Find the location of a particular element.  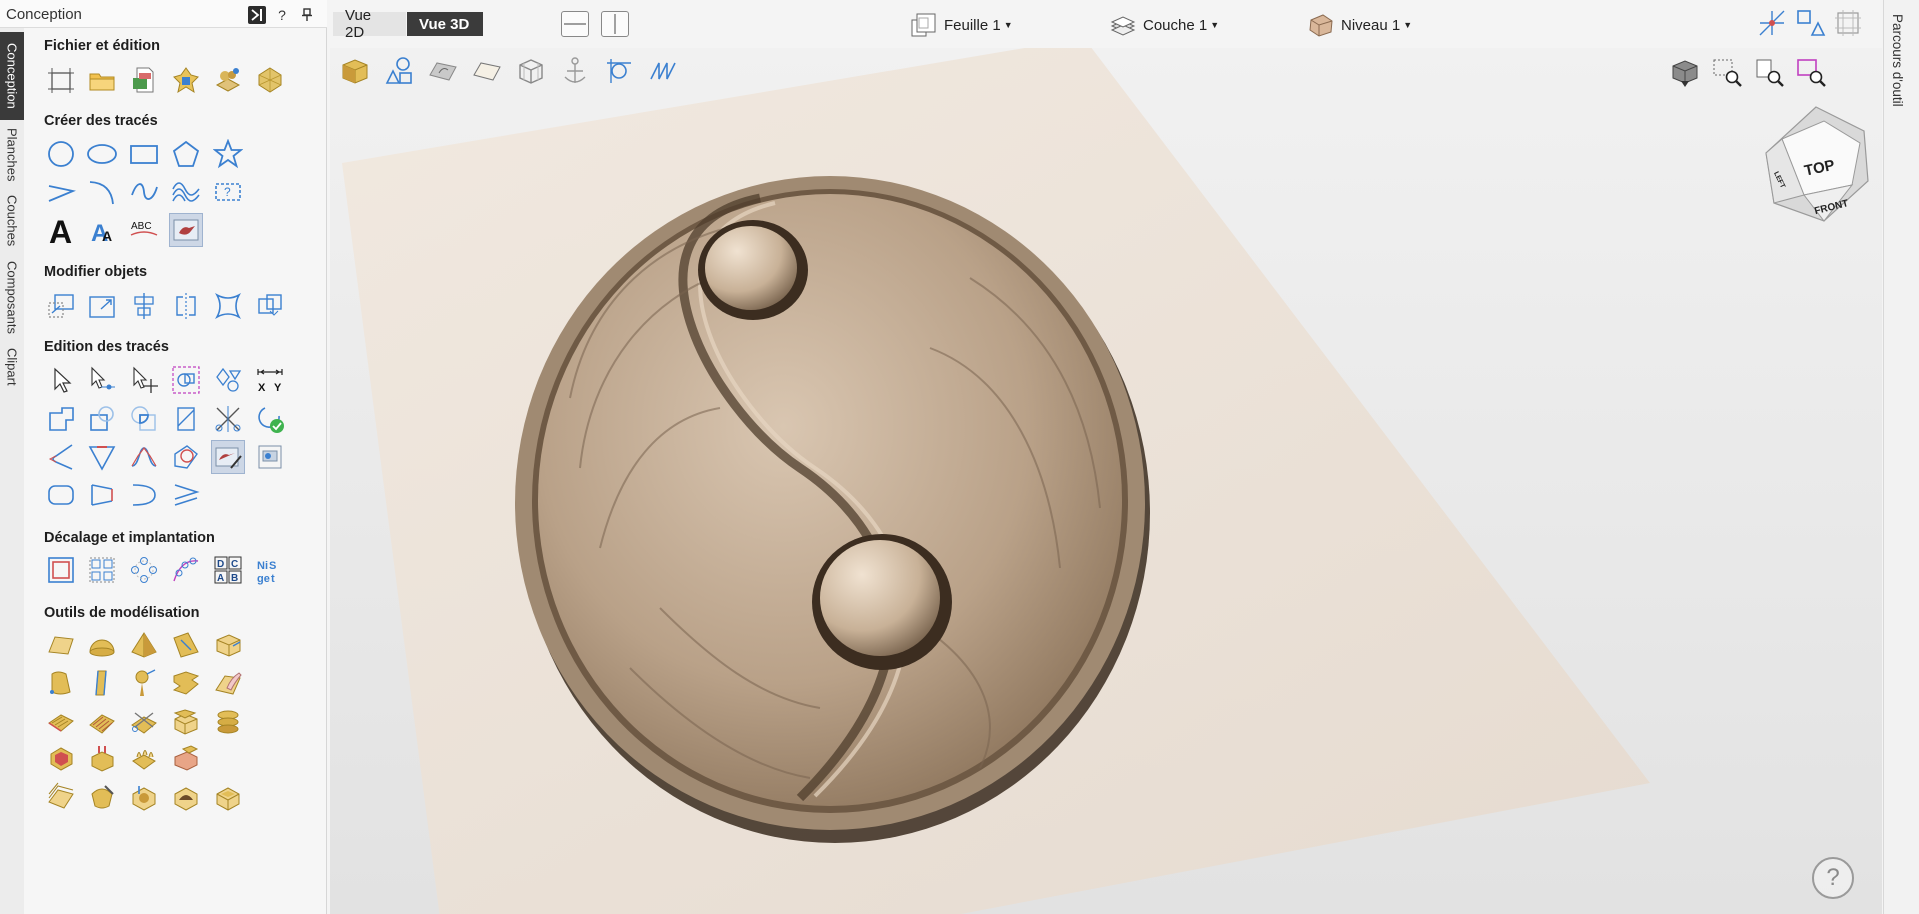

bitmap-edit-tool is located at coordinates (228, 457).